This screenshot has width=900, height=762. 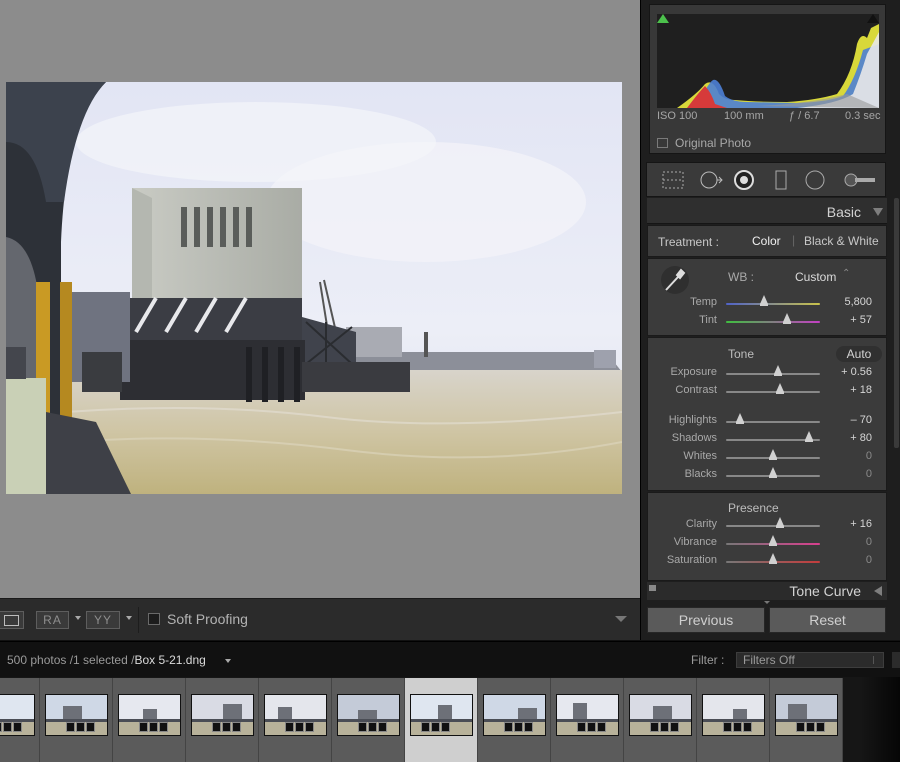 I want to click on slider-value-vibrance: 0, so click(x=847, y=542).